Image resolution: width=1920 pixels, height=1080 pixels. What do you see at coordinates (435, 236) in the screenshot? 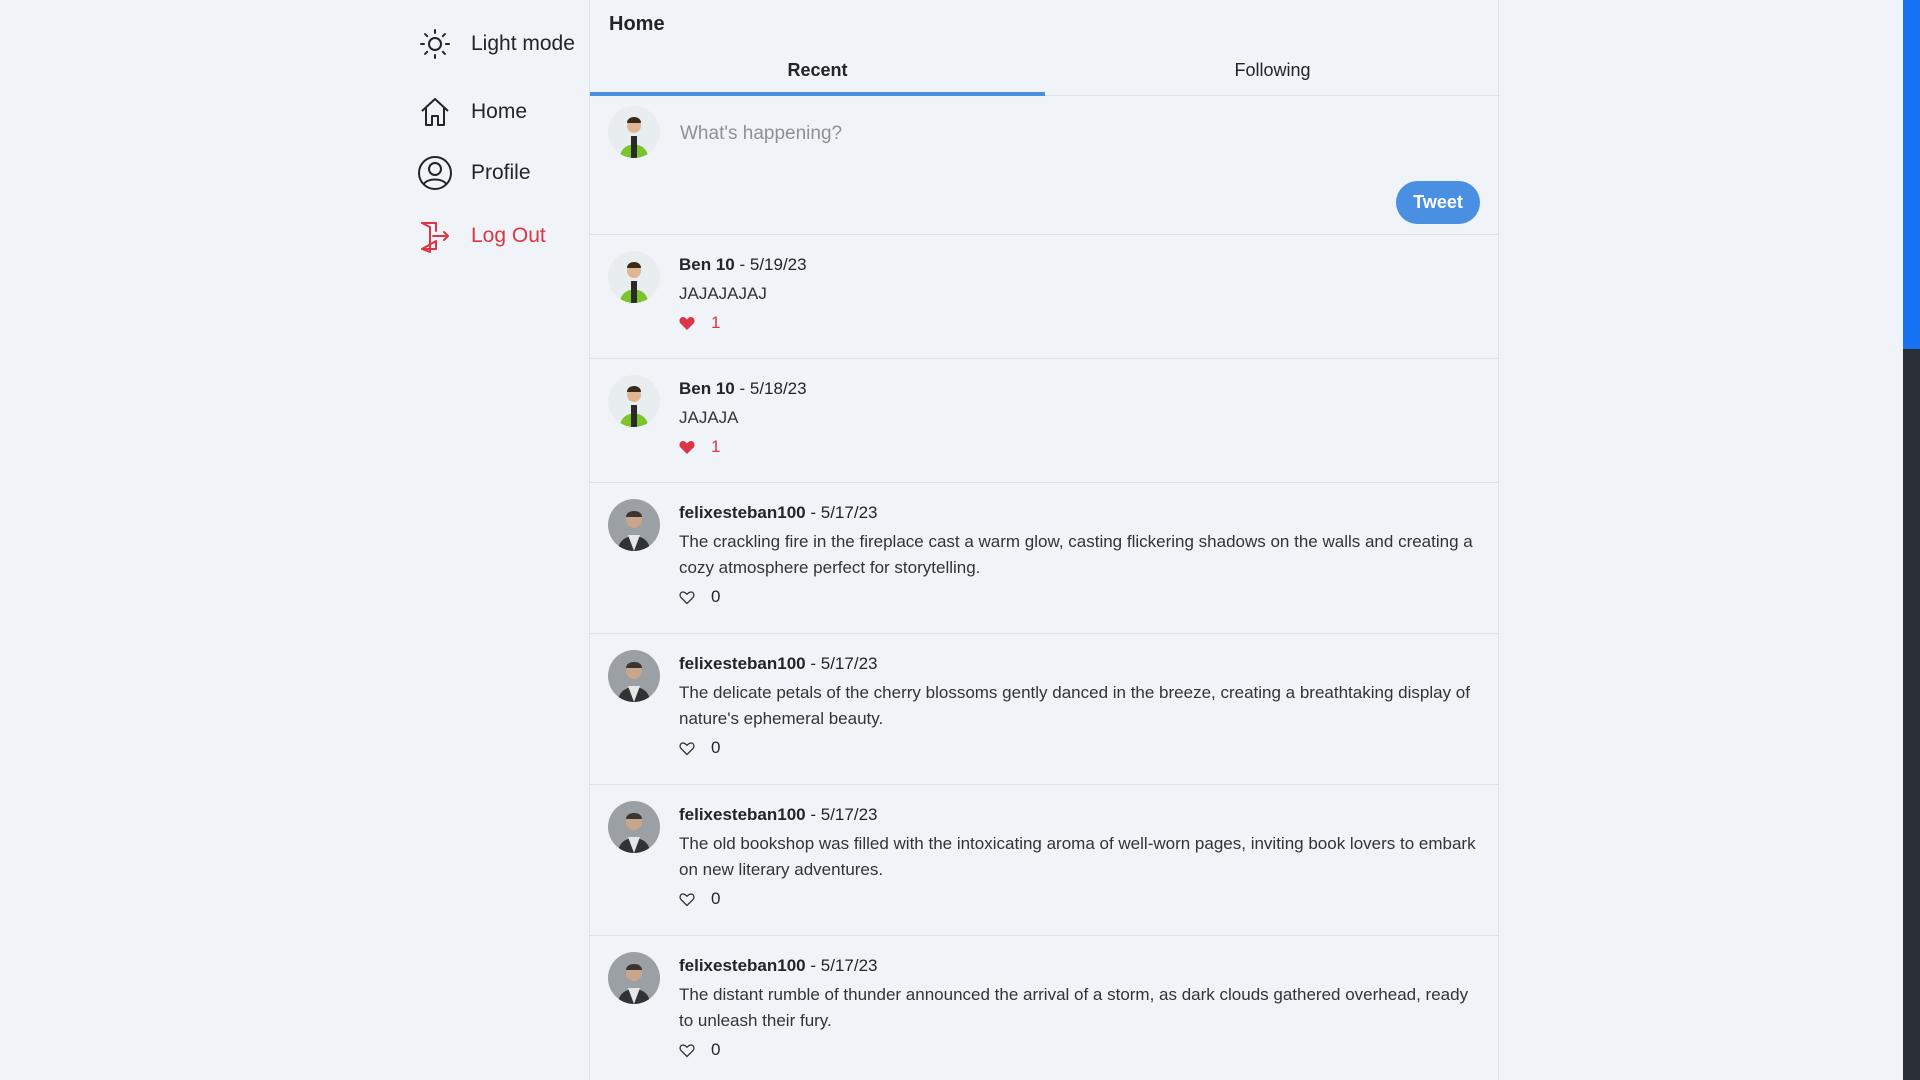
I see `logout-icon` at bounding box center [435, 236].